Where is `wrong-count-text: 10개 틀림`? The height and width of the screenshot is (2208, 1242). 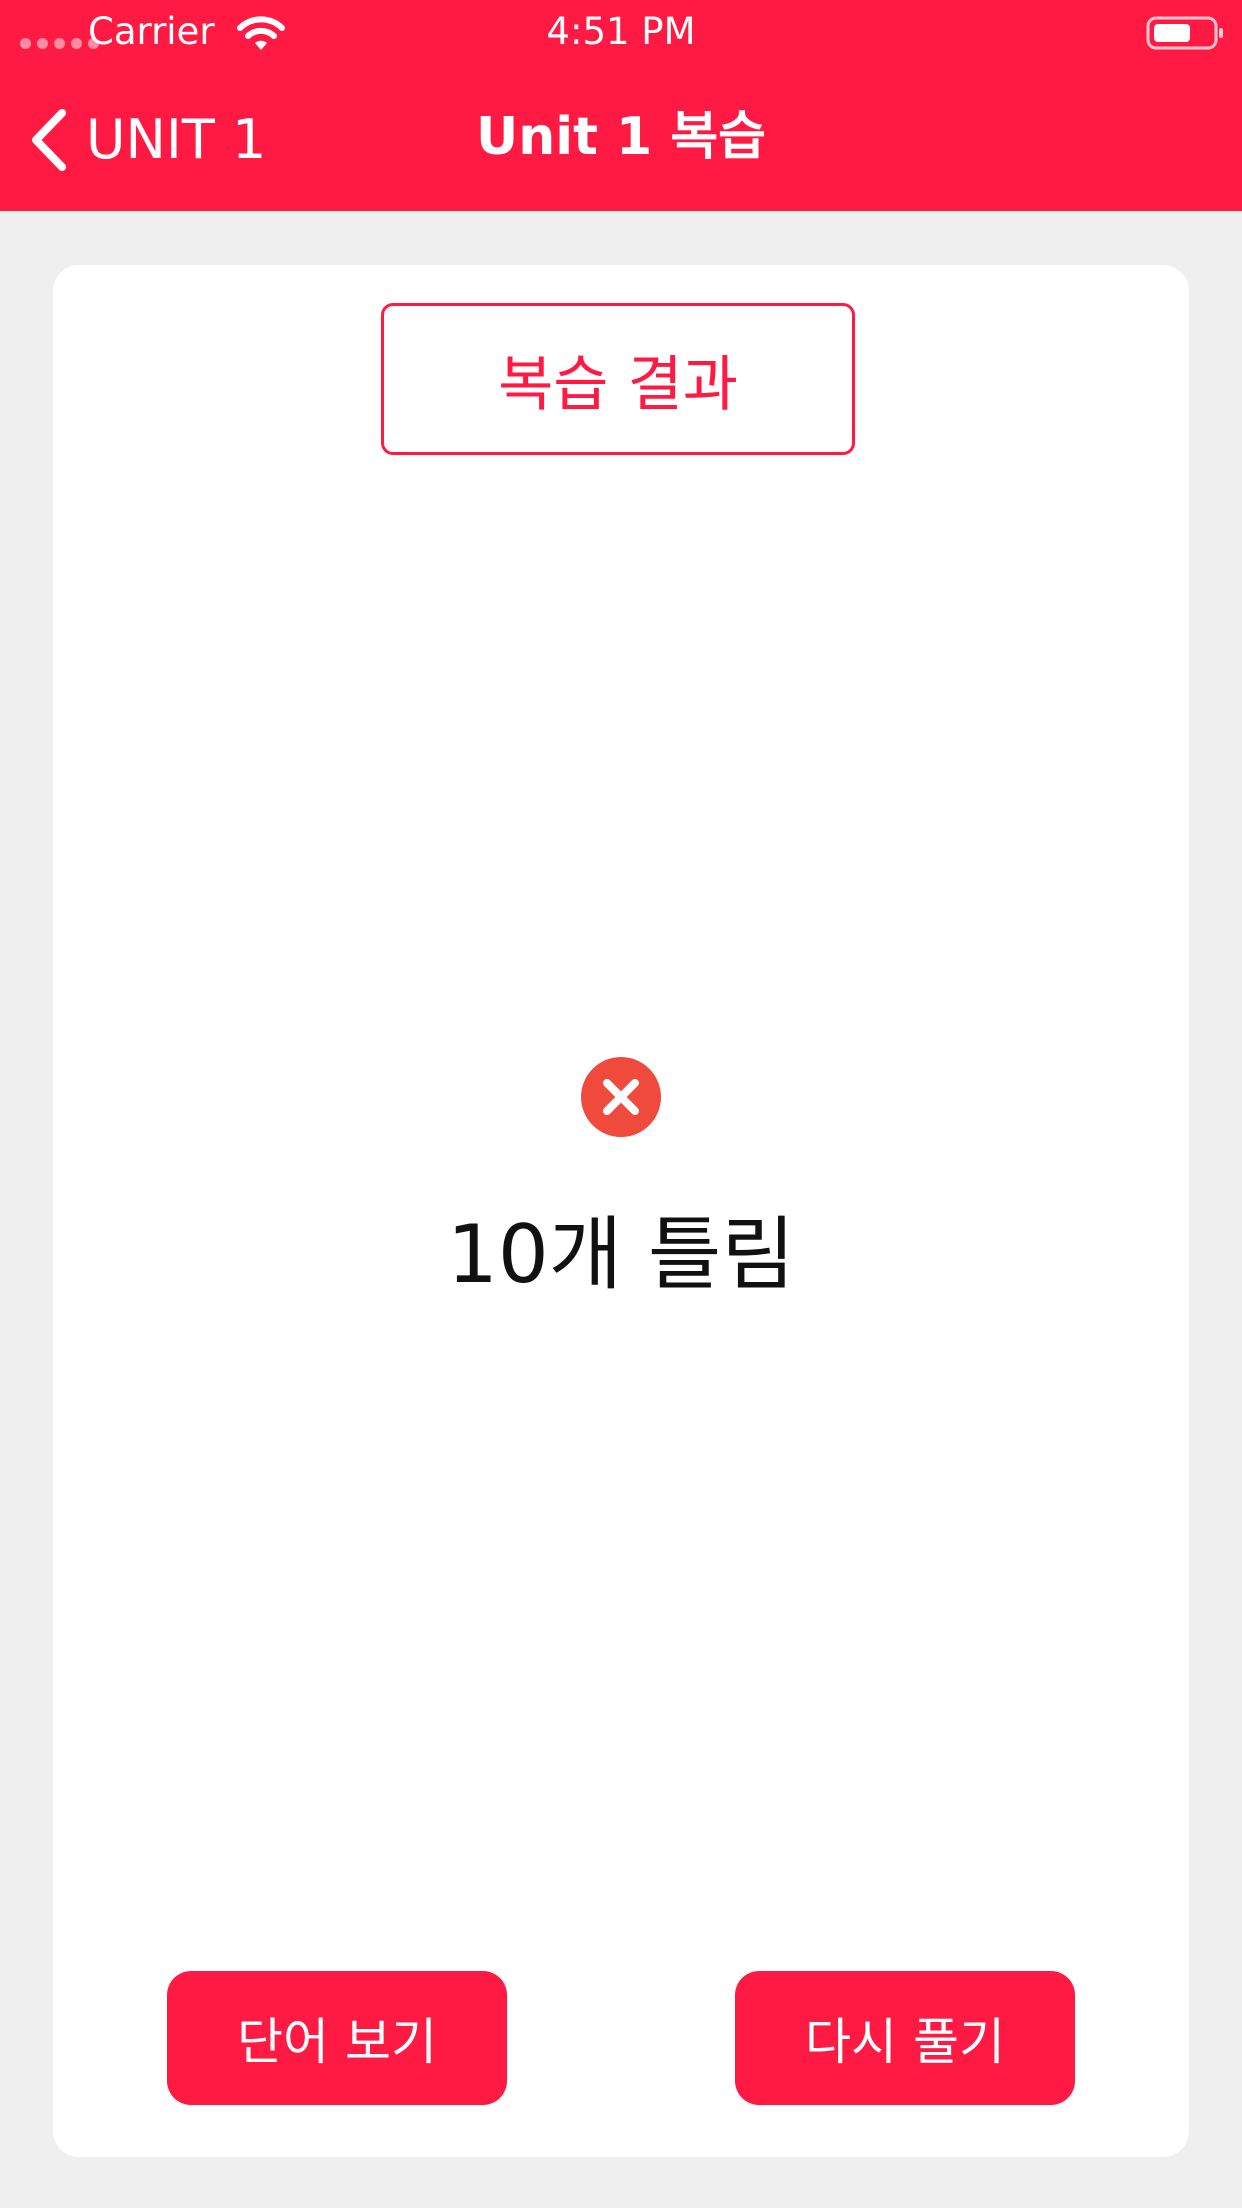 wrong-count-text: 10개 틀림 is located at coordinates (621, 1254).